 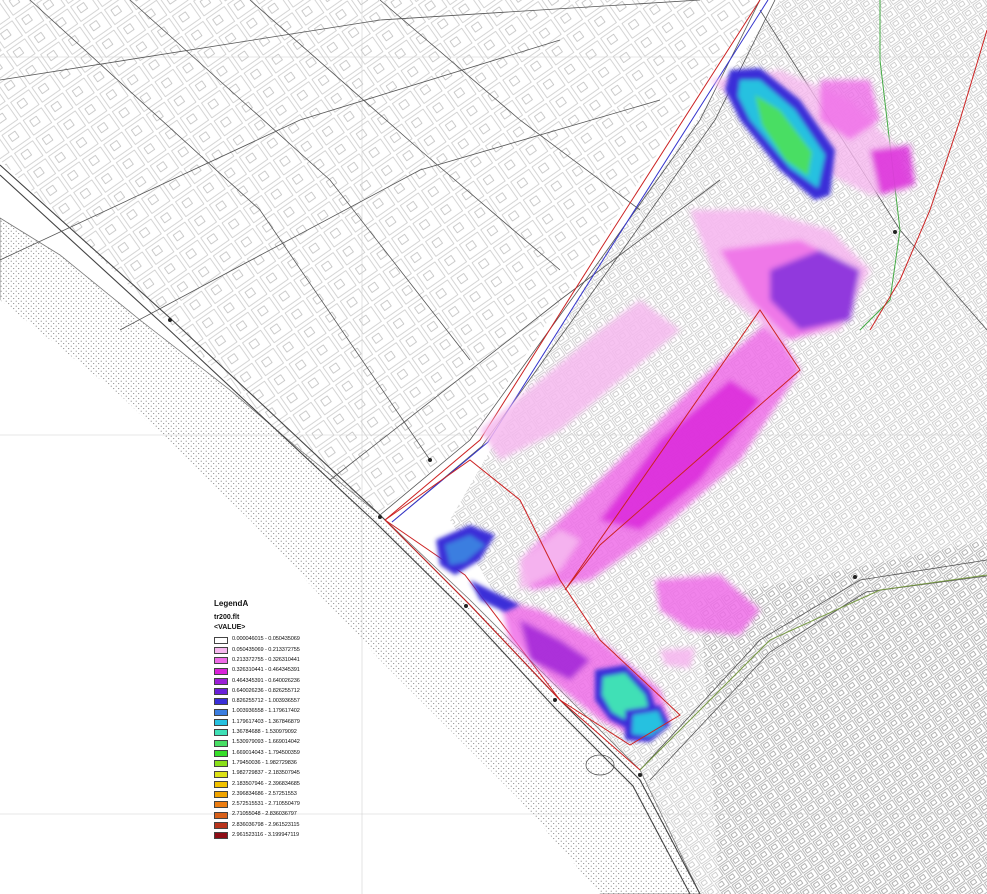 I want to click on legend-class-9: 1.179617403 - 1.367846879, so click(x=269, y=722).